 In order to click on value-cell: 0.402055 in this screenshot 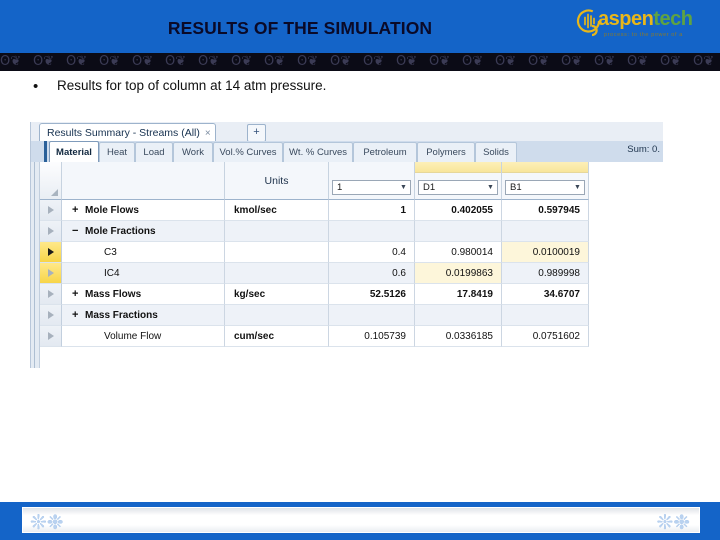, I will do `click(458, 210)`.